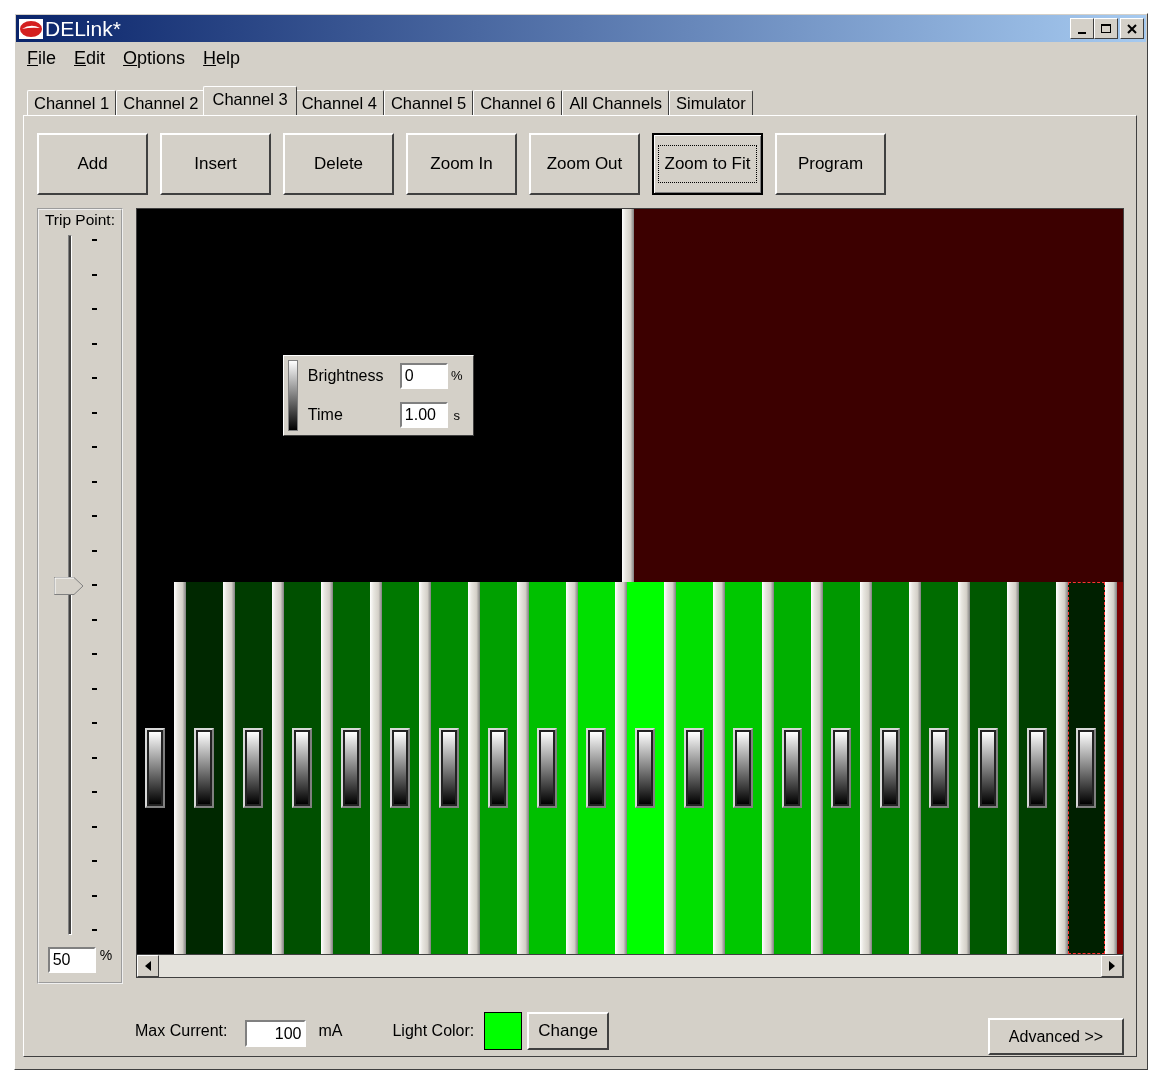 The height and width of the screenshot is (1074, 1150). What do you see at coordinates (830, 164) in the screenshot?
I see `toolbar-button: Program` at bounding box center [830, 164].